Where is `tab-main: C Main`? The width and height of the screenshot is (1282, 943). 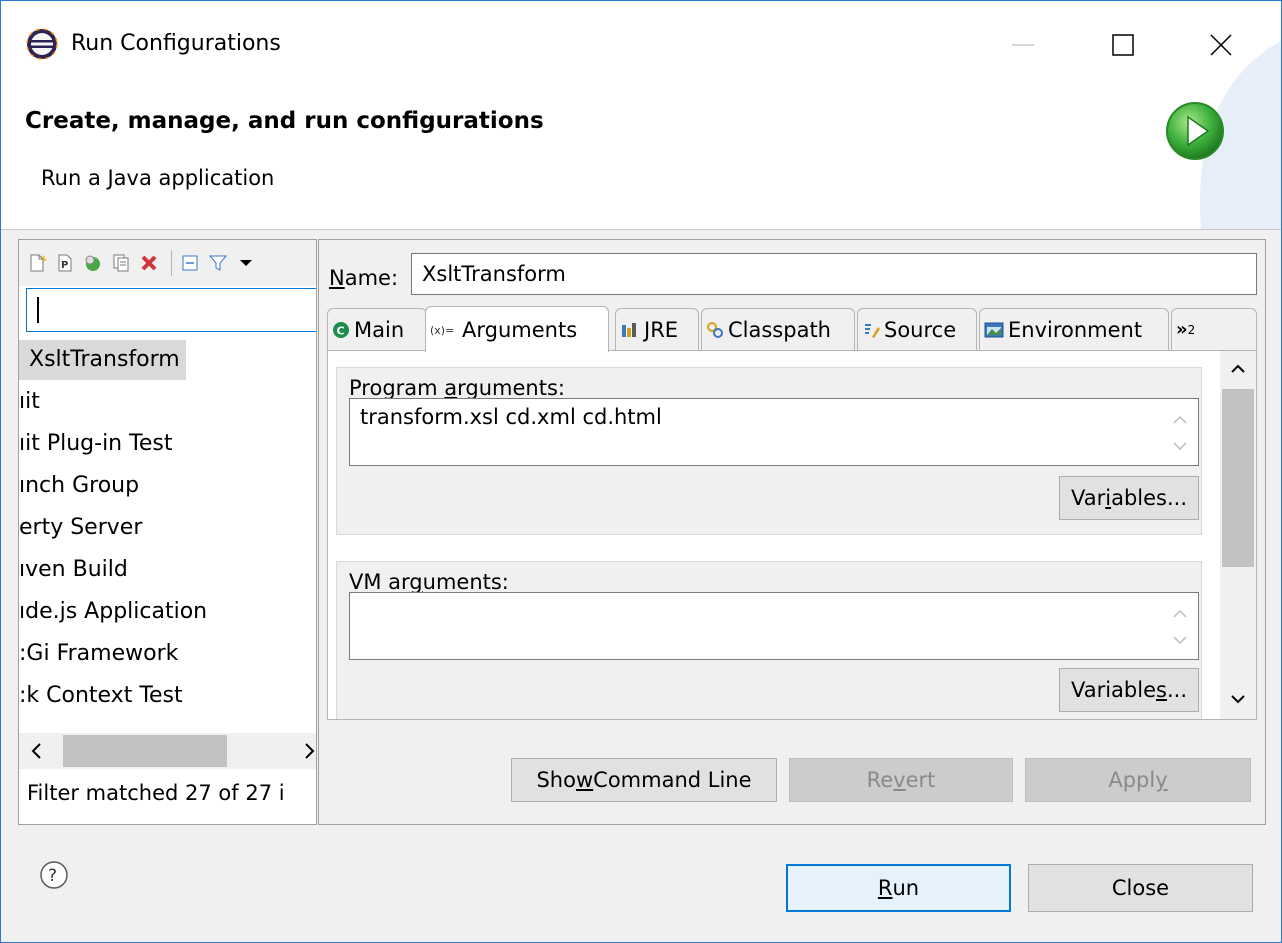
tab-main: C Main is located at coordinates (377, 329).